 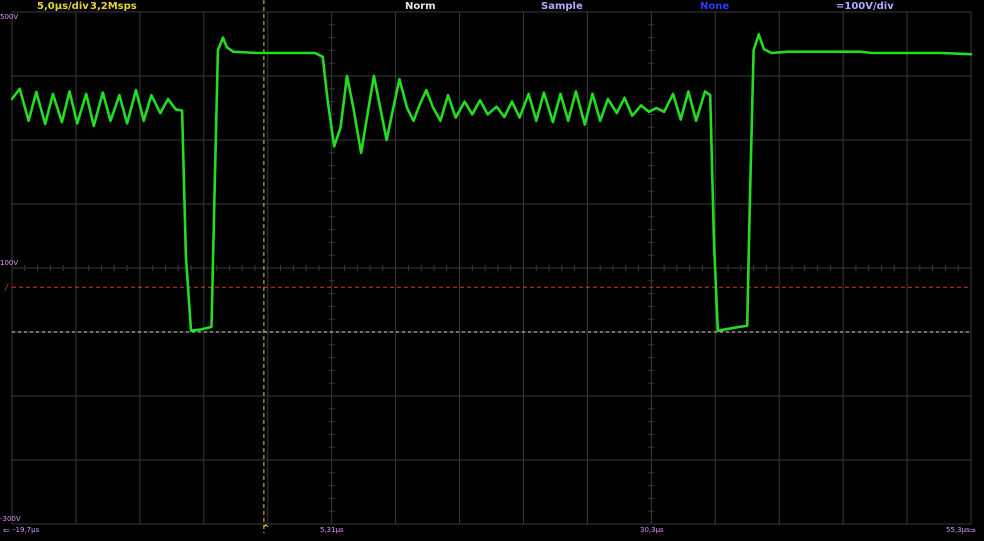 I want to click on sample-rate-readout: 3,2Msps, so click(x=113, y=6).